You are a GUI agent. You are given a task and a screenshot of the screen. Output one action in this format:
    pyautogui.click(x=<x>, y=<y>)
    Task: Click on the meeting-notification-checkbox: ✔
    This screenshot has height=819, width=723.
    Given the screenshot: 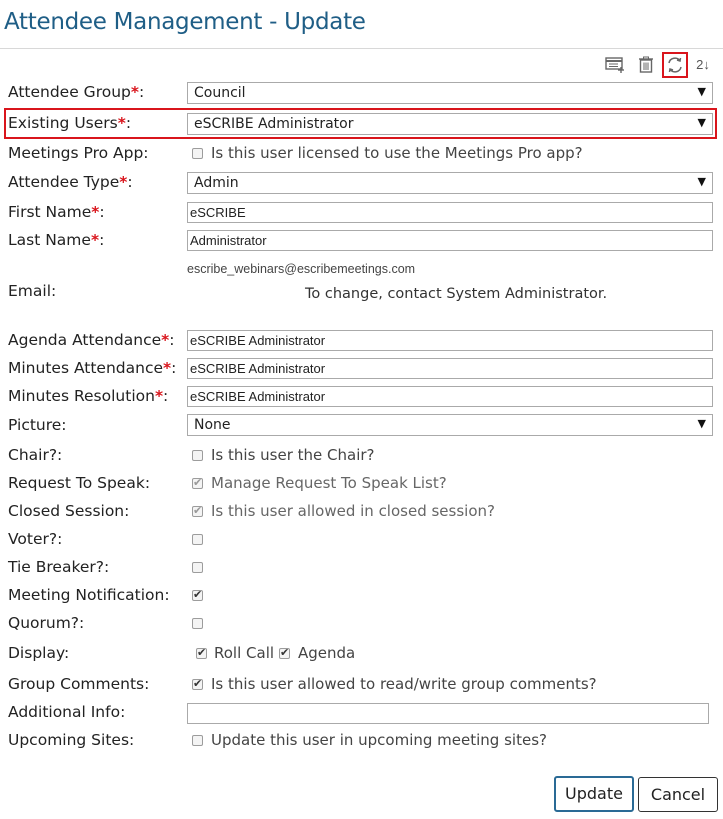 What is the action you would take?
    pyautogui.click(x=197, y=595)
    